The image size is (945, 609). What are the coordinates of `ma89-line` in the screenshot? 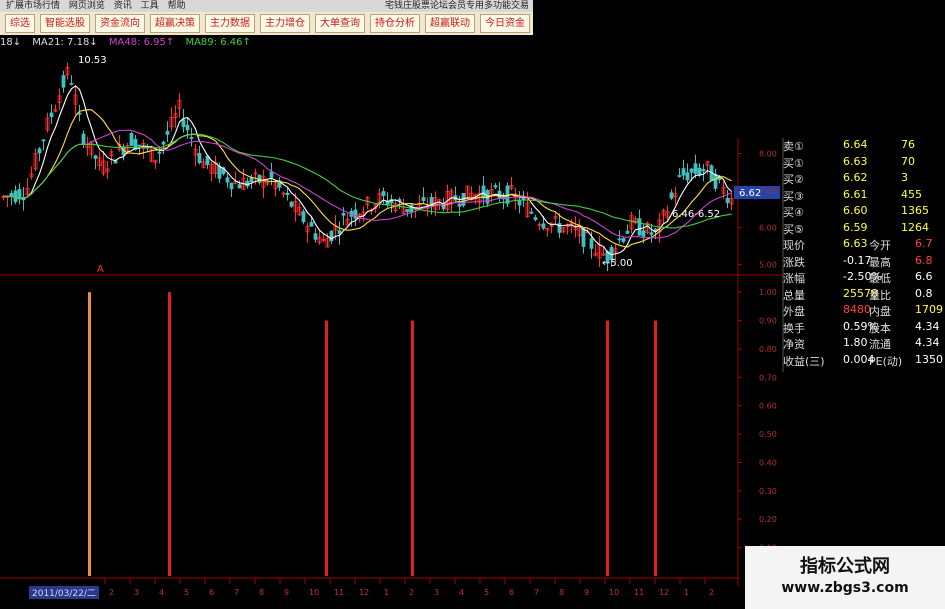 It's located at (367, 181).